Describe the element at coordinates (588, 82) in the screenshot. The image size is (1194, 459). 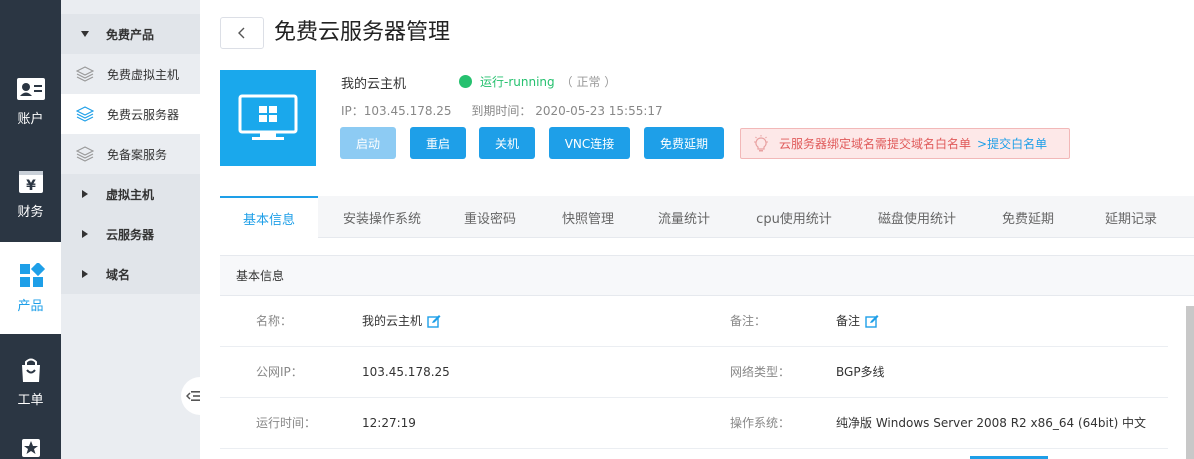
I see `status-note: （ 正常 ）` at that location.